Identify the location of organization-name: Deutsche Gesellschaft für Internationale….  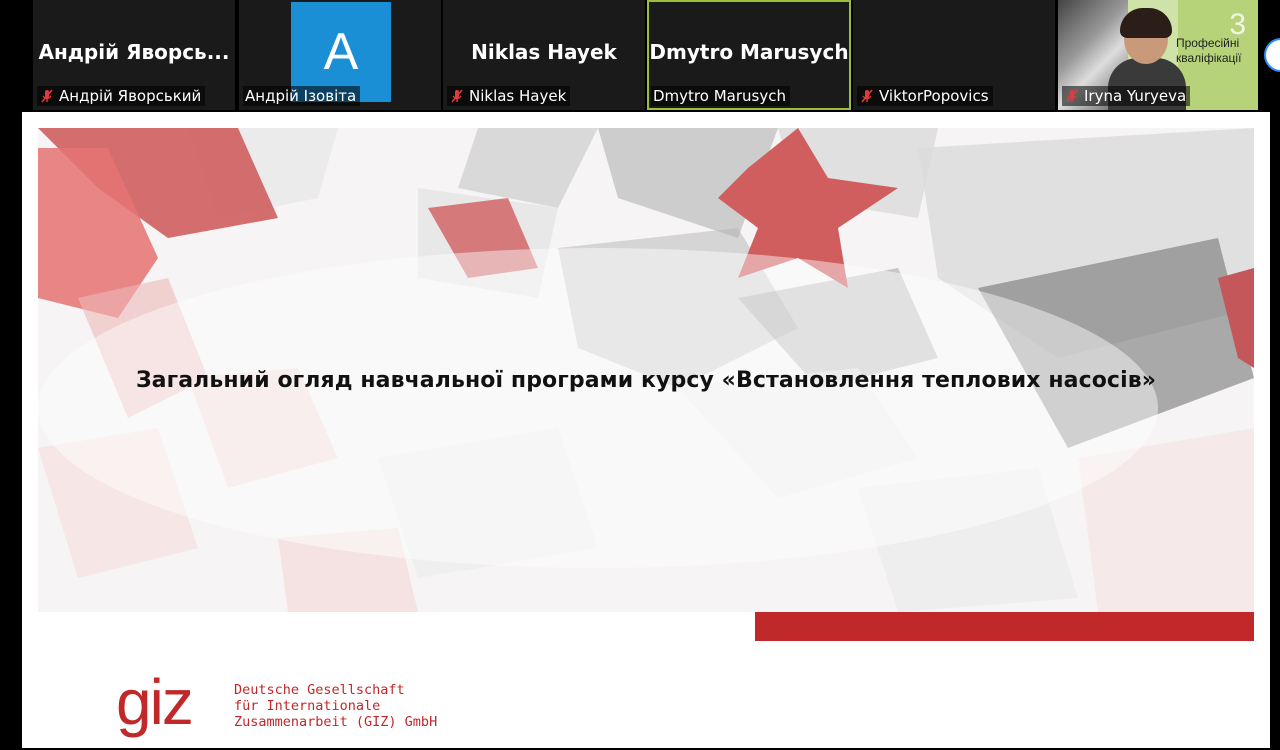
(335, 706).